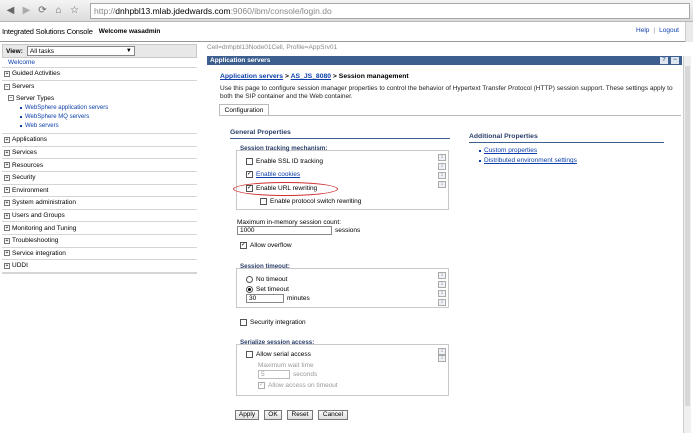  Describe the element at coordinates (249, 279) in the screenshot. I see `no-timeout-radio` at that location.